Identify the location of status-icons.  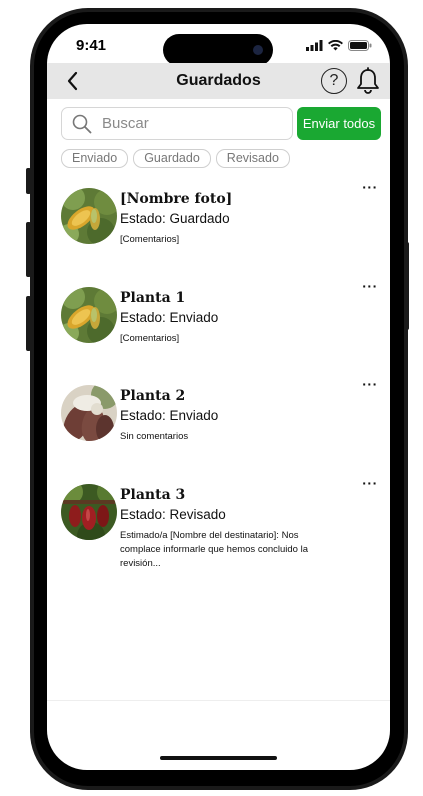
(339, 45).